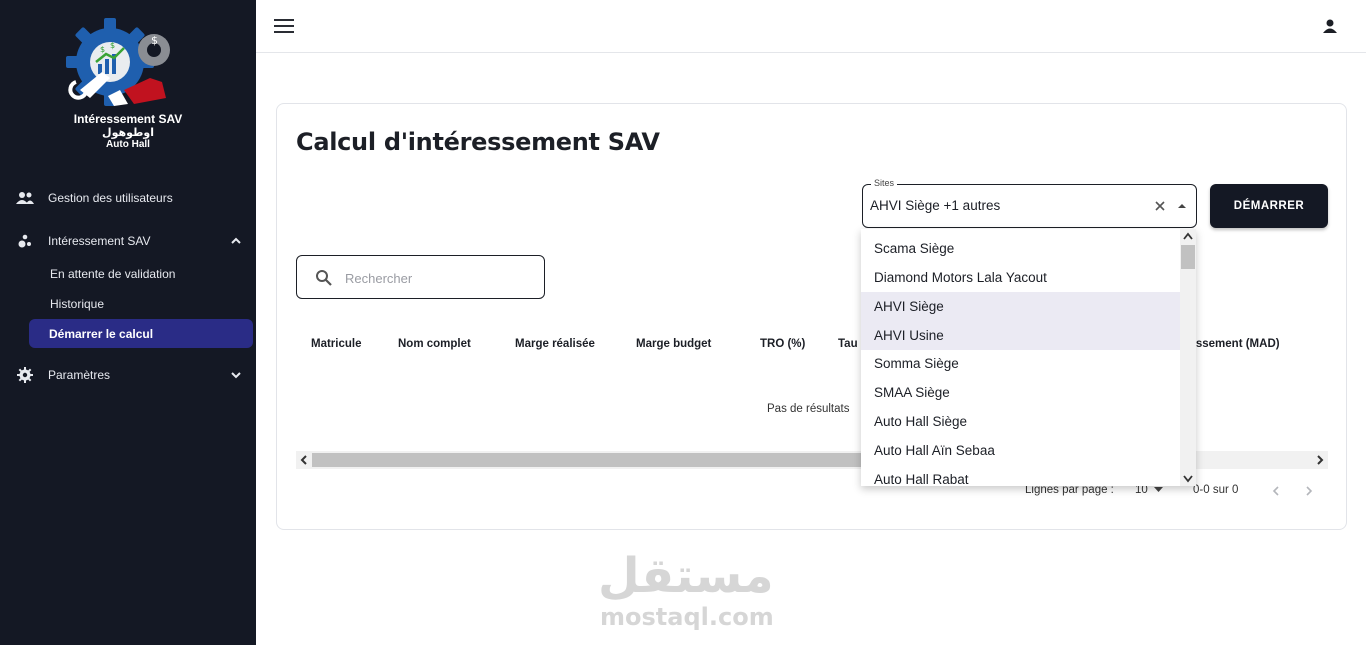 This screenshot has height=645, width=1366. I want to click on sidebar-item-label: Intéressement SAV, so click(99, 241).